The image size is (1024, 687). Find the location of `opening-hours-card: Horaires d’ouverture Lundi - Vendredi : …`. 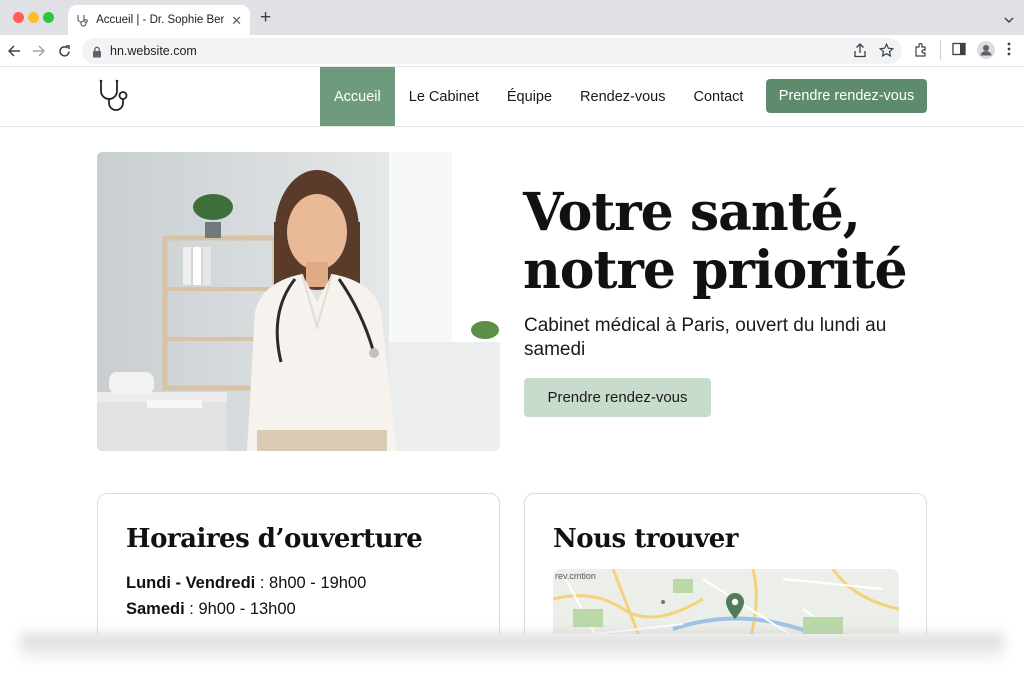

opening-hours-card: Horaires d’ouverture Lundi - Vendredi : … is located at coordinates (298, 573).